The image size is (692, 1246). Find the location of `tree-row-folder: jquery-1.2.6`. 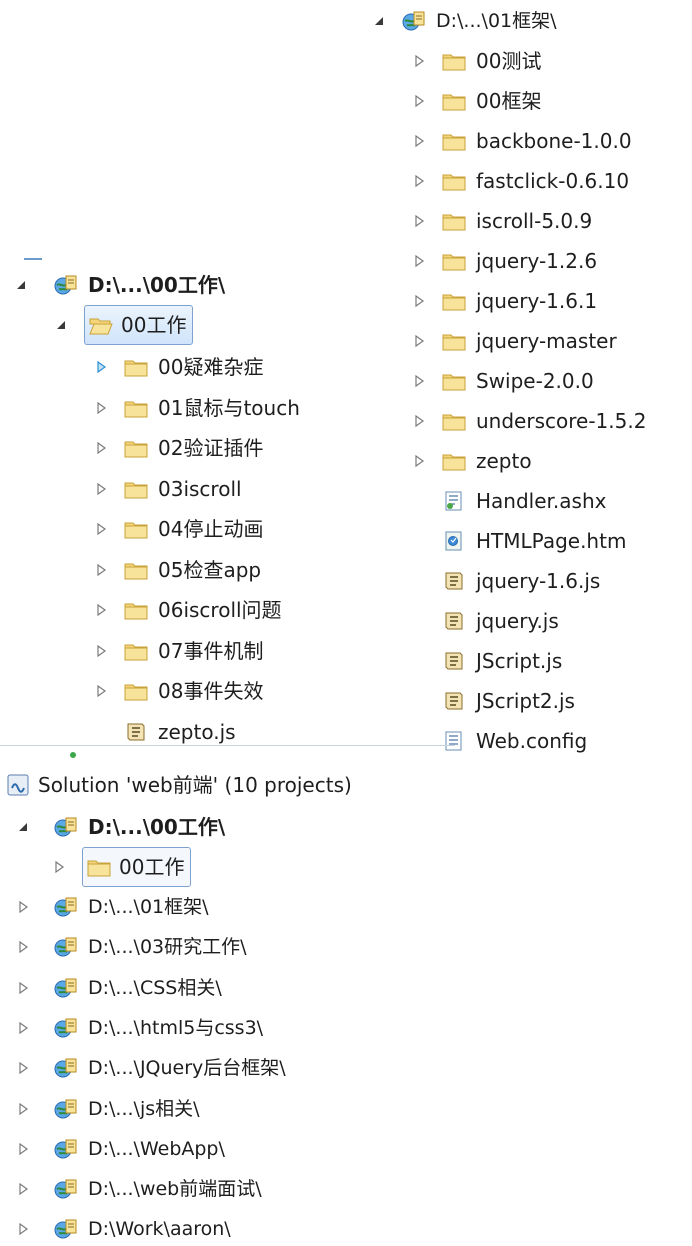

tree-row-folder: jquery-1.2.6 is located at coordinates (503, 261).